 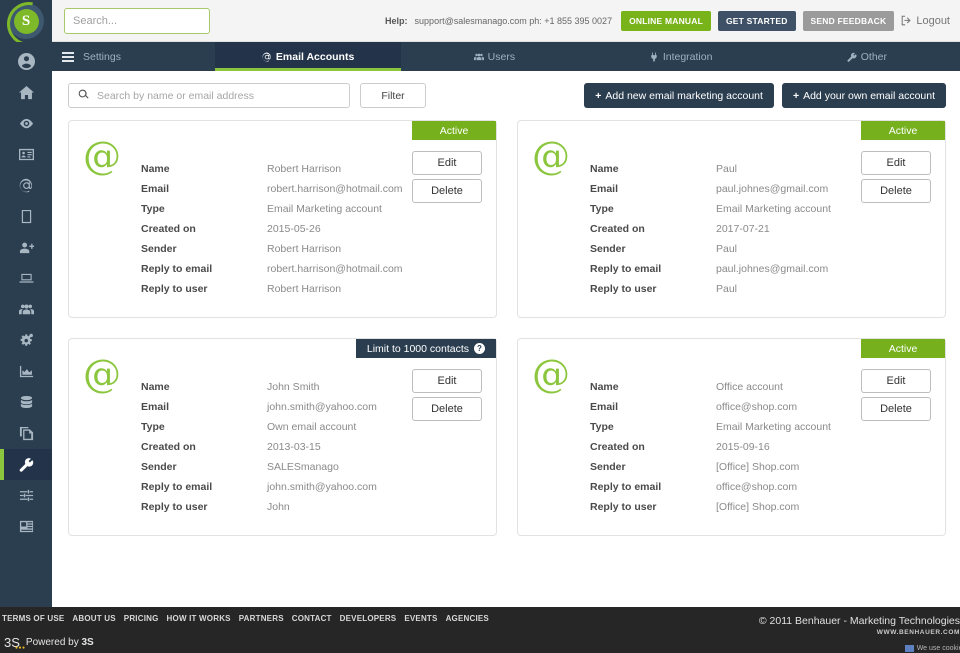 What do you see at coordinates (26, 278) in the screenshot?
I see `sidebar-item-web-push` at bounding box center [26, 278].